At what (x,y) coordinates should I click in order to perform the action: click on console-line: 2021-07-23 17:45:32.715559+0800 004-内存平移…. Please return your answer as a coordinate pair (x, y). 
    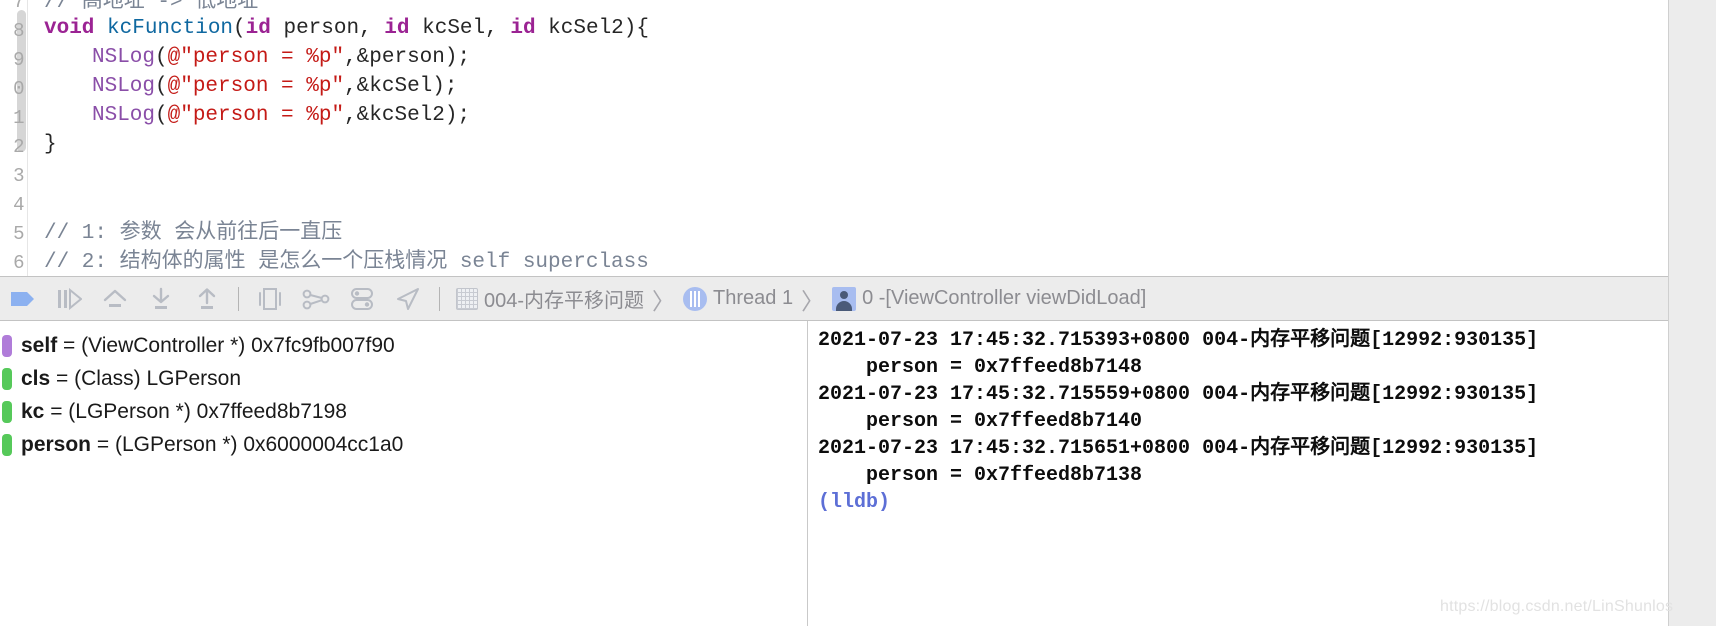
    Looking at the image, I should click on (1178, 394).